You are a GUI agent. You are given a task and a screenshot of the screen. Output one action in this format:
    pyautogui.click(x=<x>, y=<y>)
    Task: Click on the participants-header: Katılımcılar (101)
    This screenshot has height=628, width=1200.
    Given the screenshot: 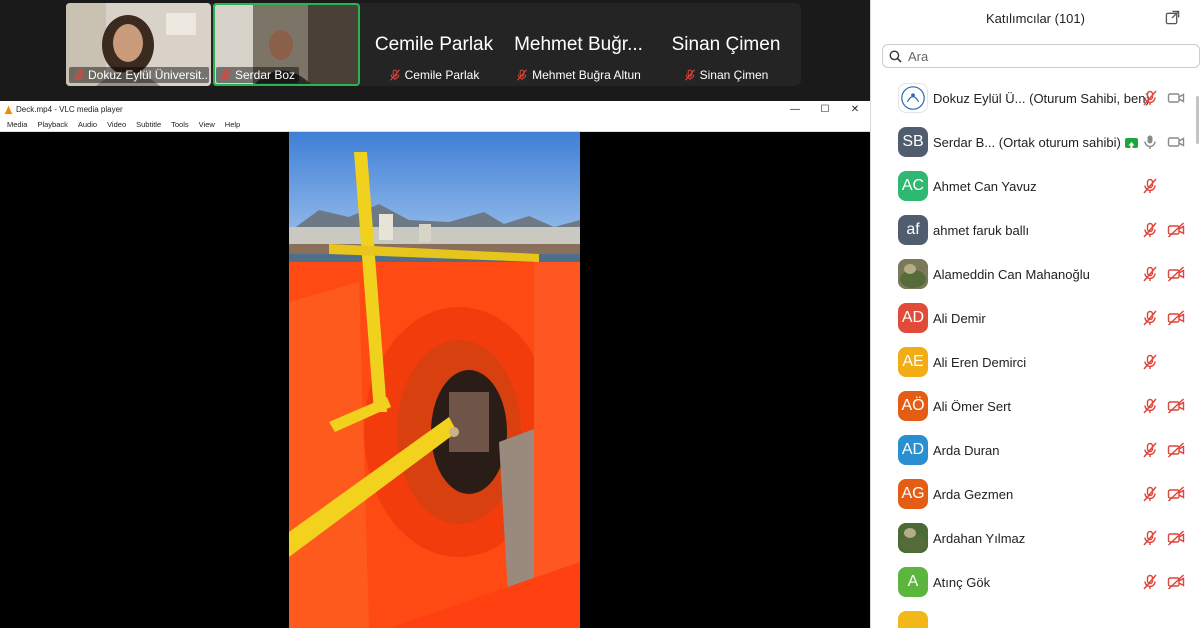 What is the action you would take?
    pyautogui.click(x=1035, y=18)
    